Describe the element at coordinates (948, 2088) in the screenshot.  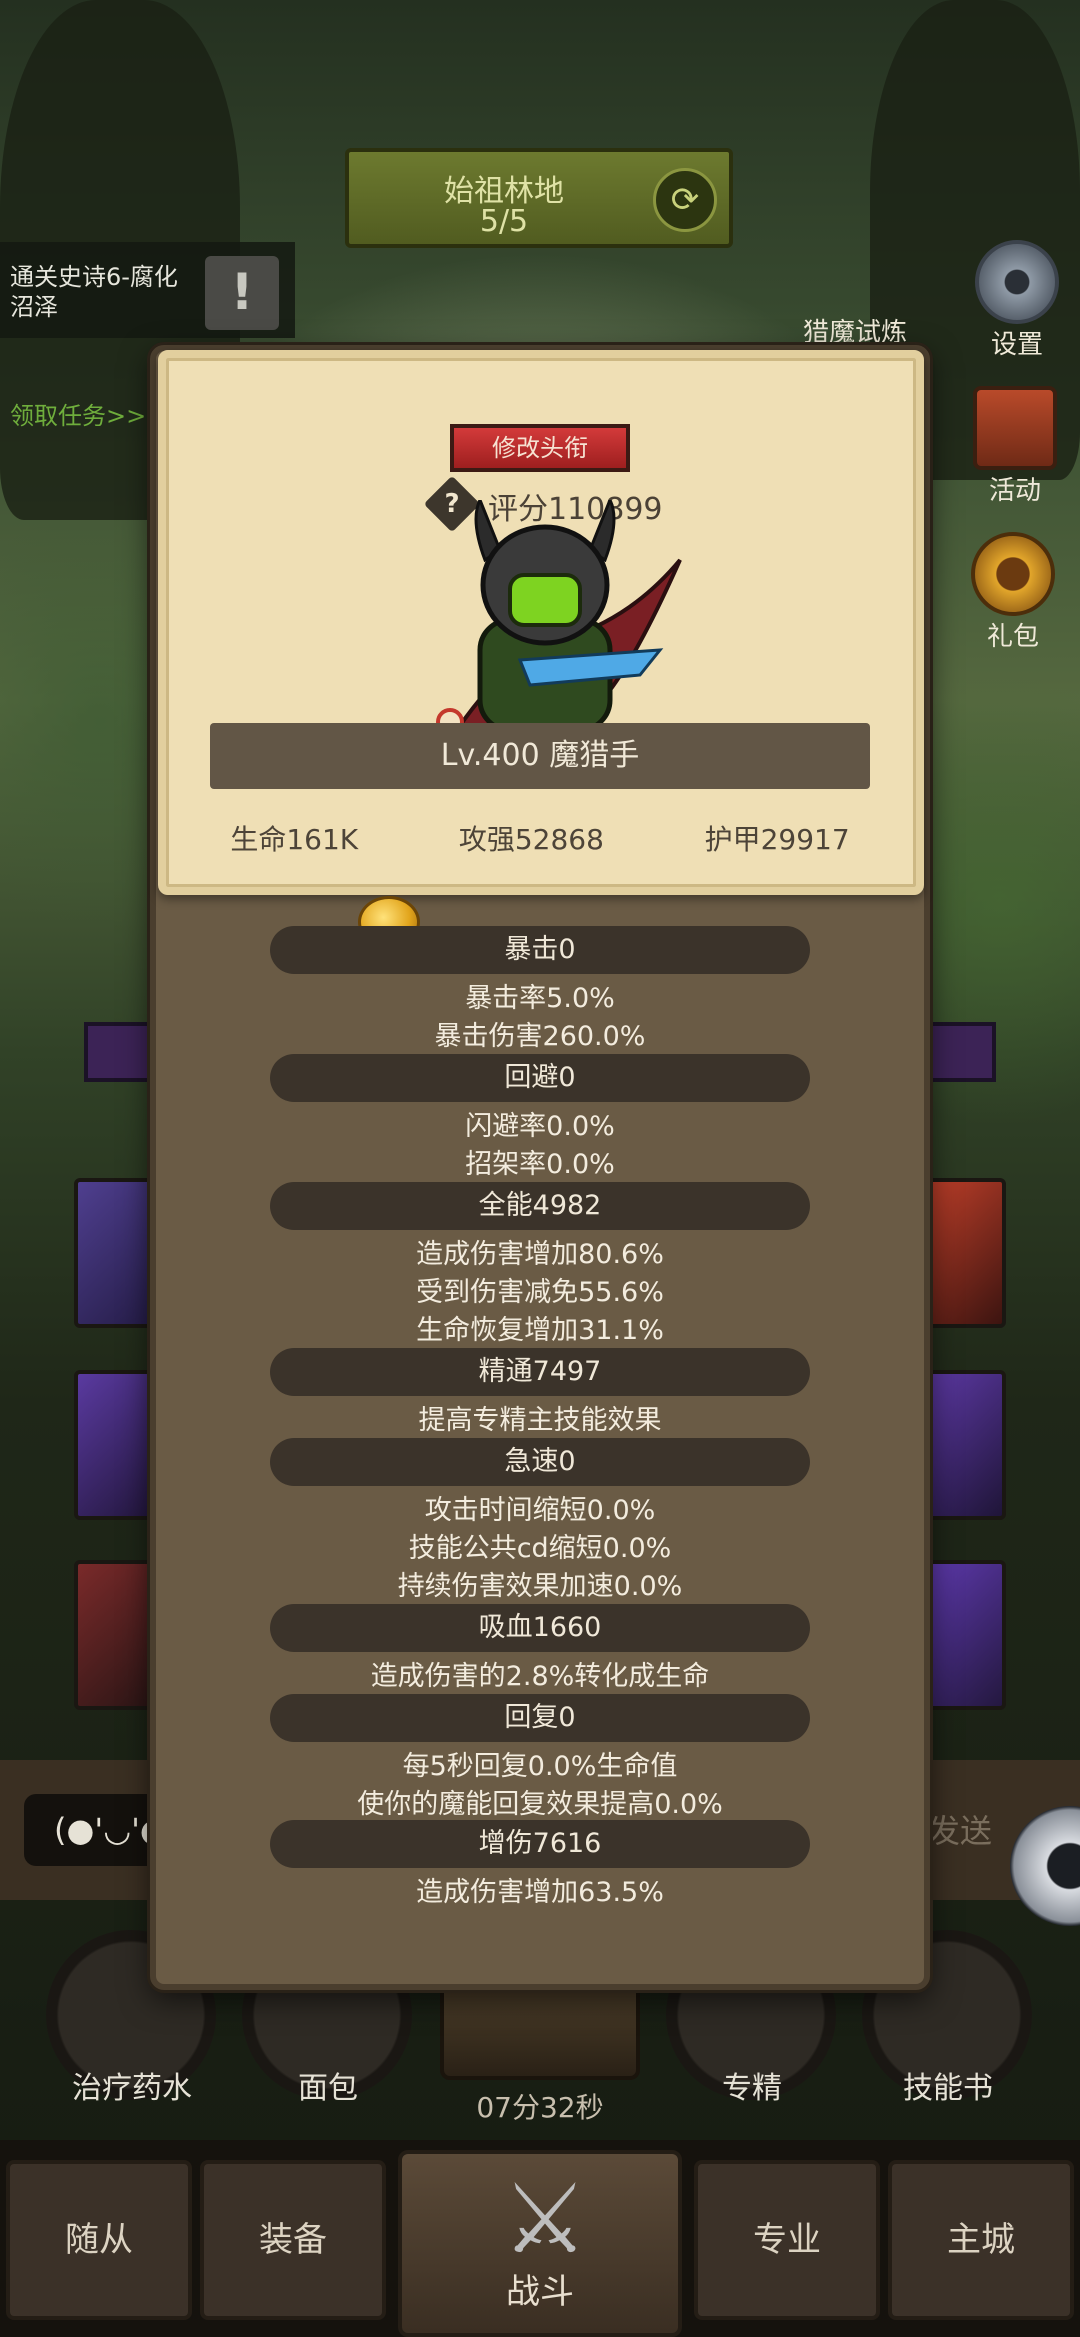
I see `skill-book-label: 技能书` at that location.